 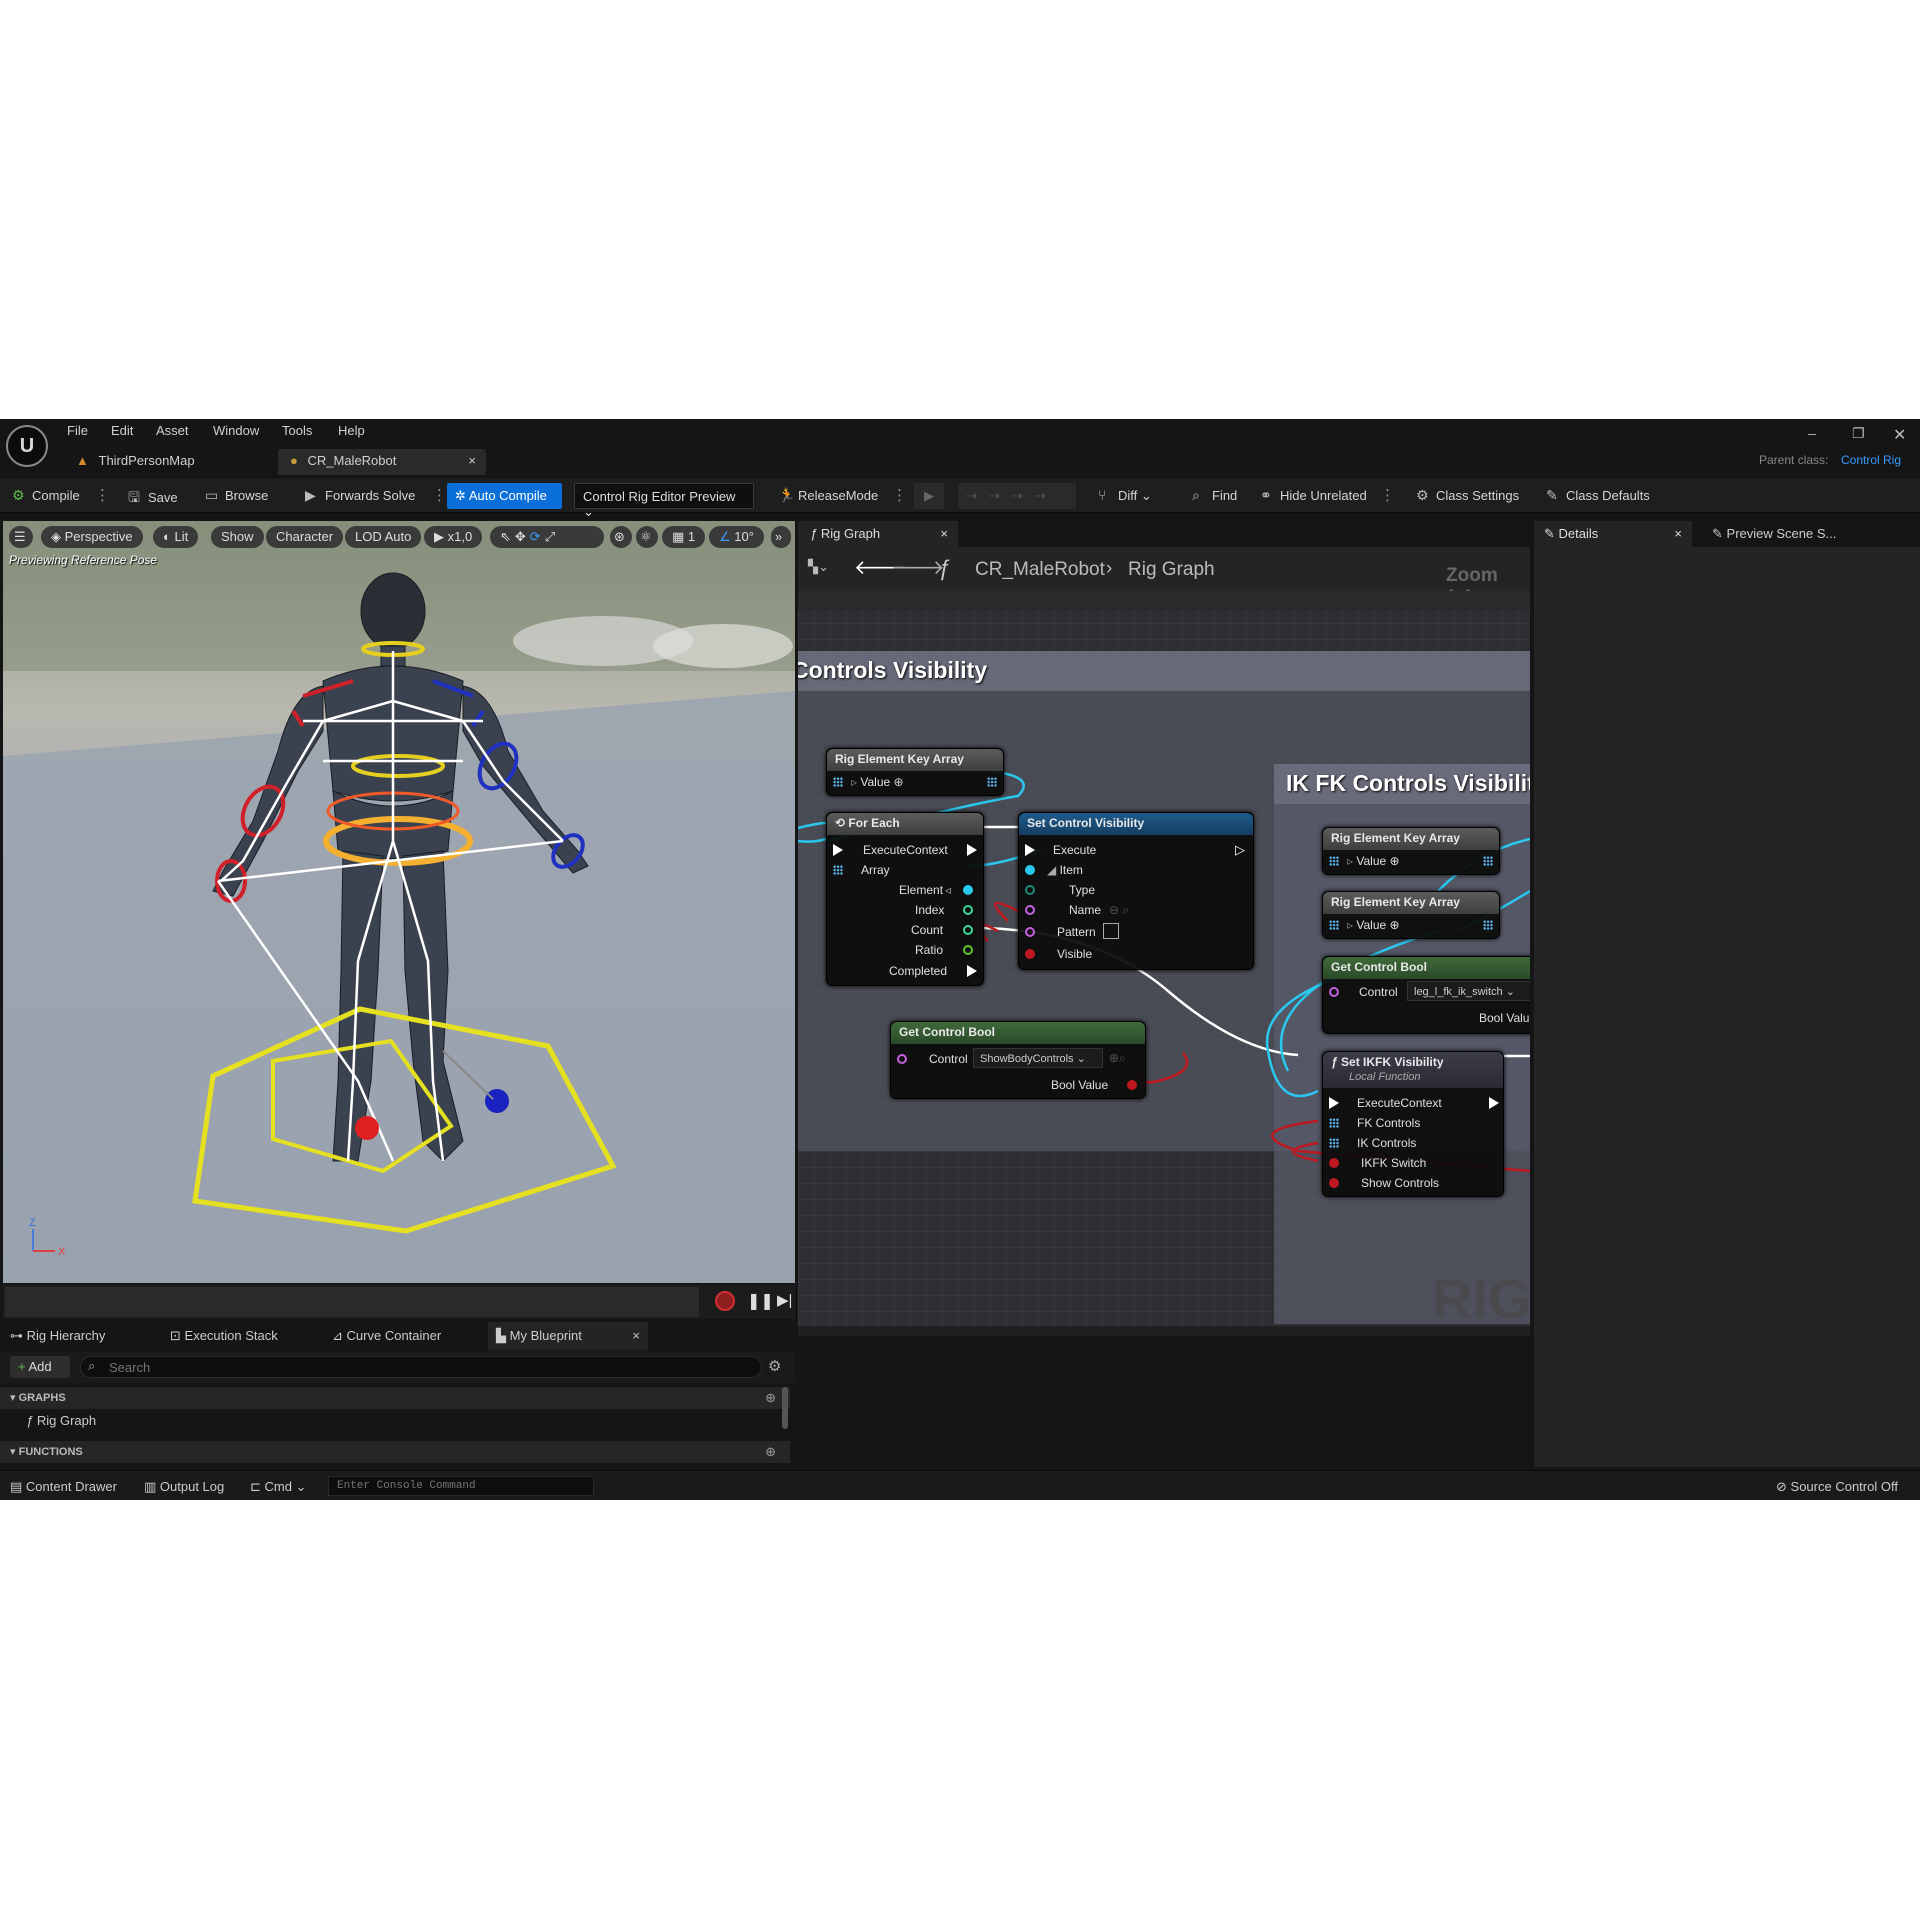 I want to click on pattern-checkbox, so click(x=1111, y=931).